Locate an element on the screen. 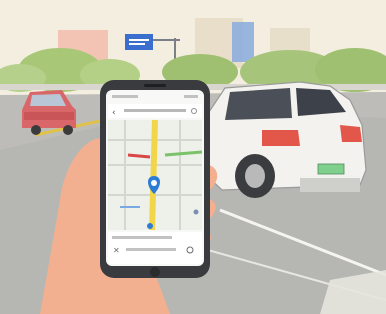 This screenshot has height=314, width=386. search-placeholder-bar is located at coordinates (155, 110).